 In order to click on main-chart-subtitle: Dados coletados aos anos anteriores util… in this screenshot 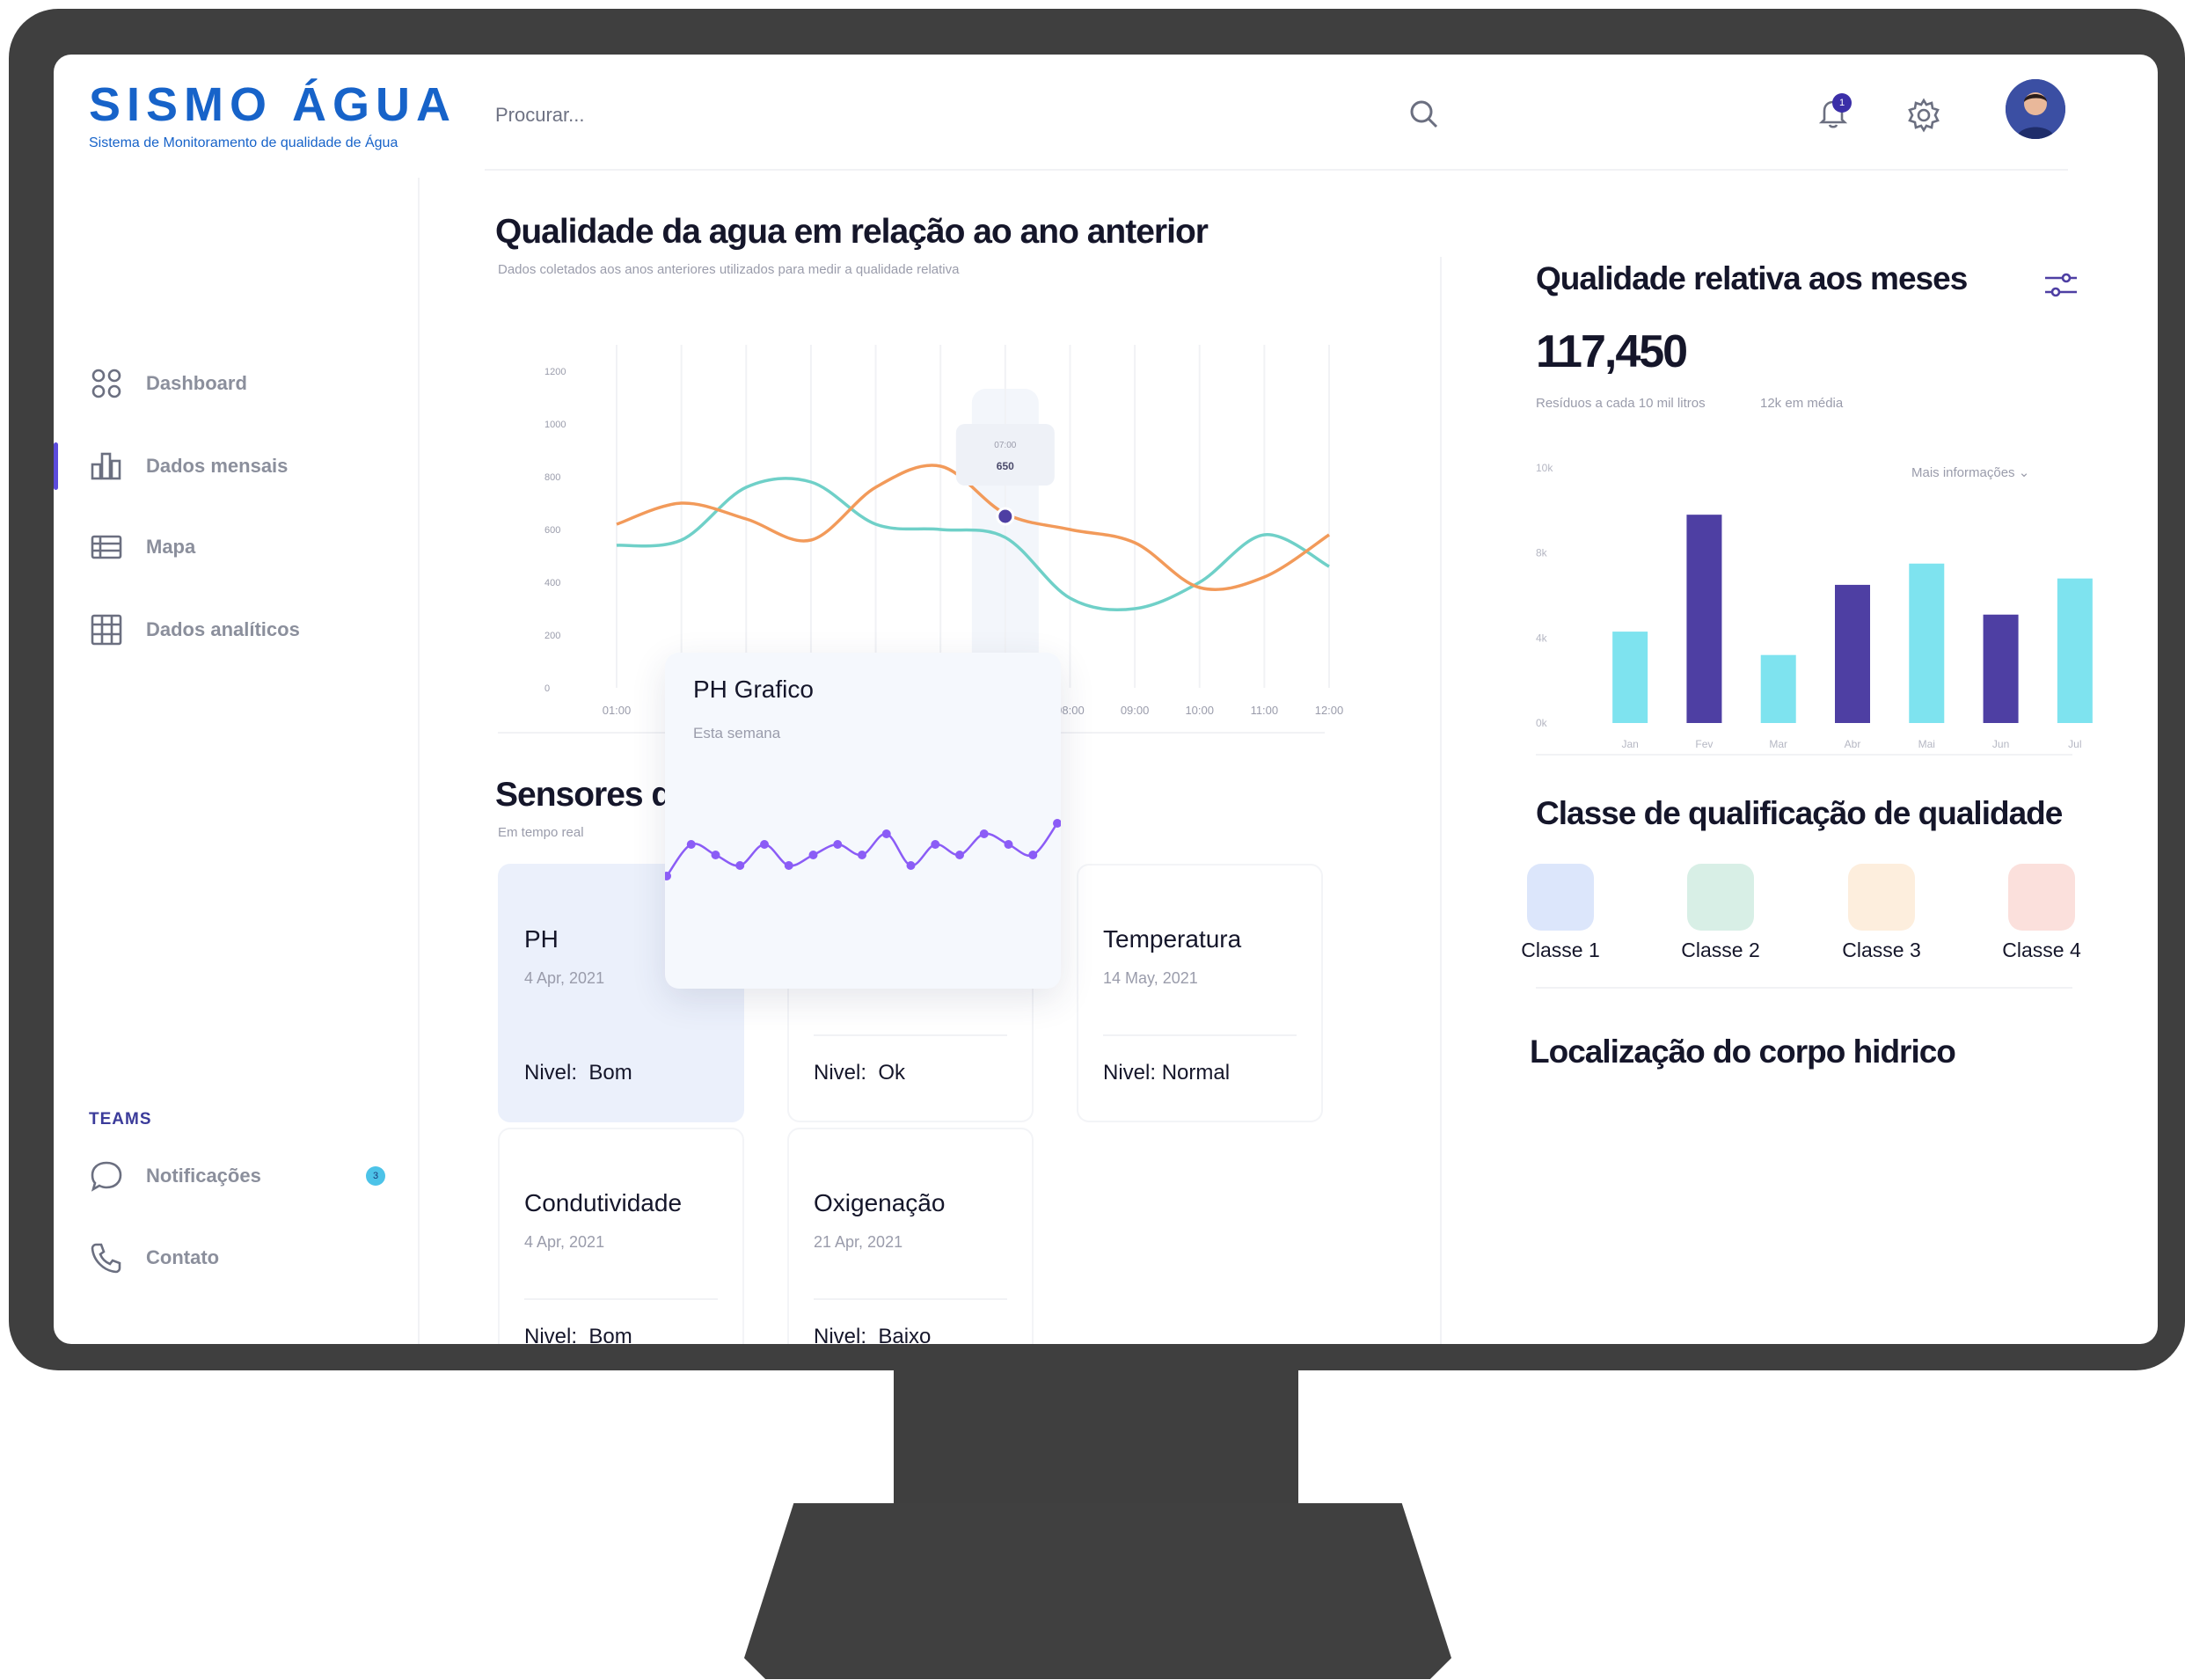, I will do `click(729, 269)`.